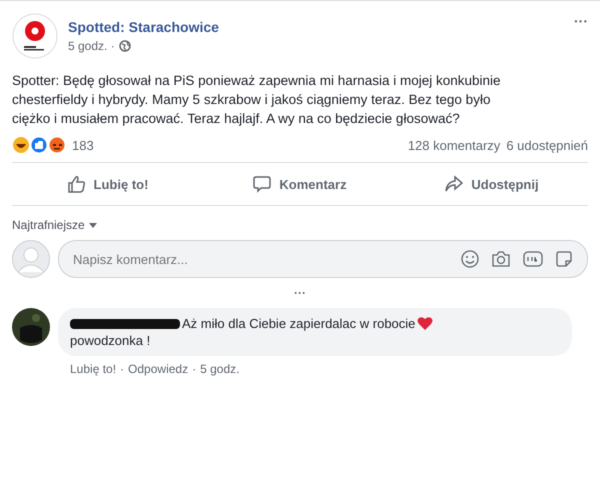 This screenshot has height=480, width=600. Describe the element at coordinates (547, 145) in the screenshot. I see `share-count: 6 udostępnień` at that location.